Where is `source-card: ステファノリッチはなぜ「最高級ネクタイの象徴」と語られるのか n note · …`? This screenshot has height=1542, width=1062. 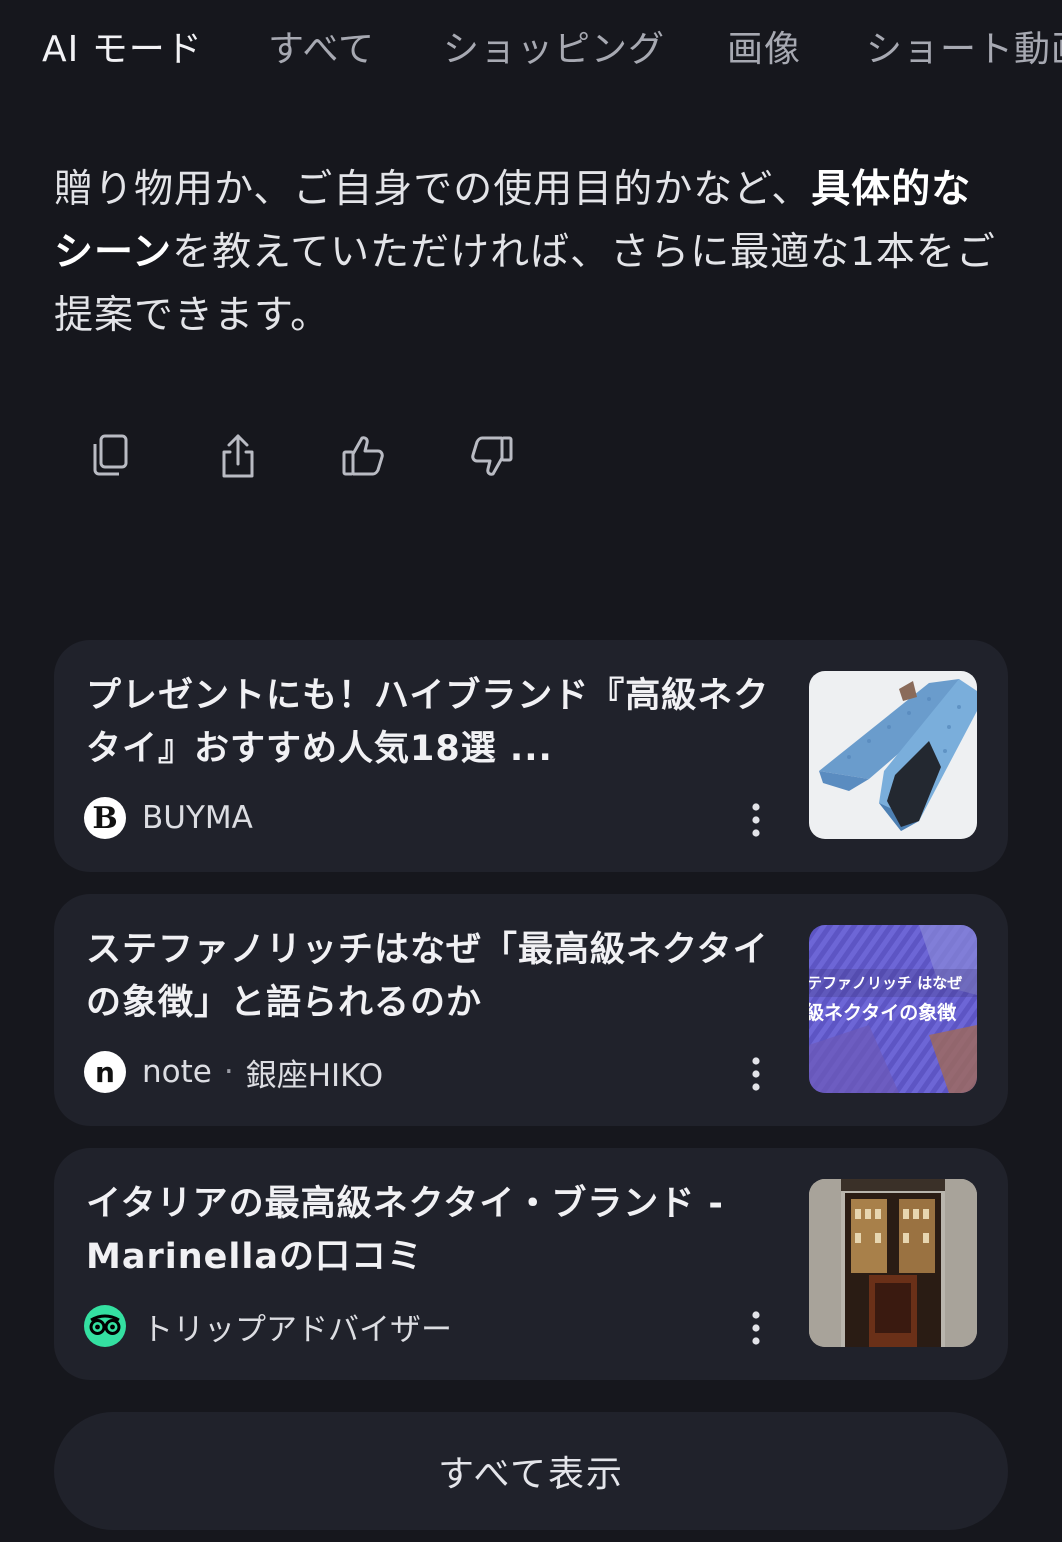 source-card: ステファノリッチはなぜ「最高級ネクタイの象徴」と語られるのか n note · … is located at coordinates (531, 1010).